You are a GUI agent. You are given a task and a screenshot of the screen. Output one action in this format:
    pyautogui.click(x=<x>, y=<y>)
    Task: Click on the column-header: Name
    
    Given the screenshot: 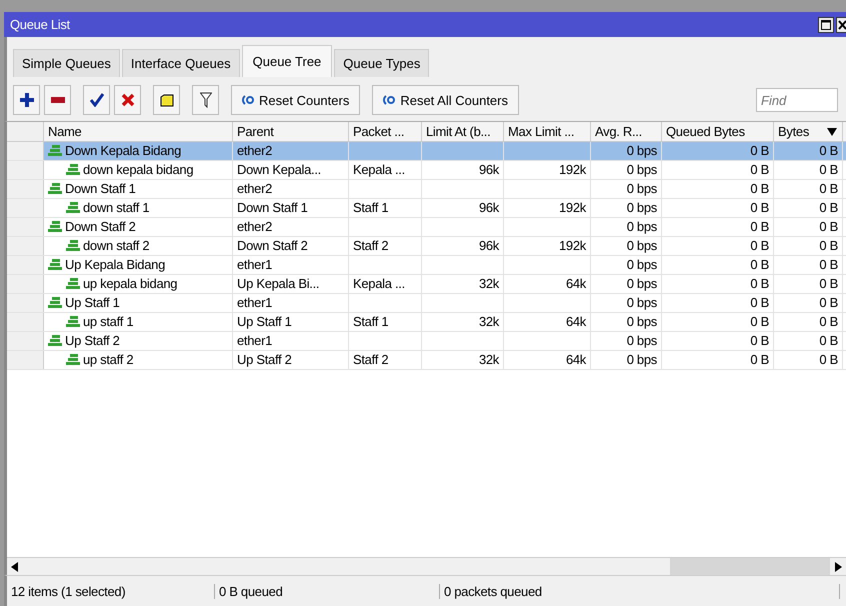 What is the action you would take?
    pyautogui.click(x=138, y=131)
    